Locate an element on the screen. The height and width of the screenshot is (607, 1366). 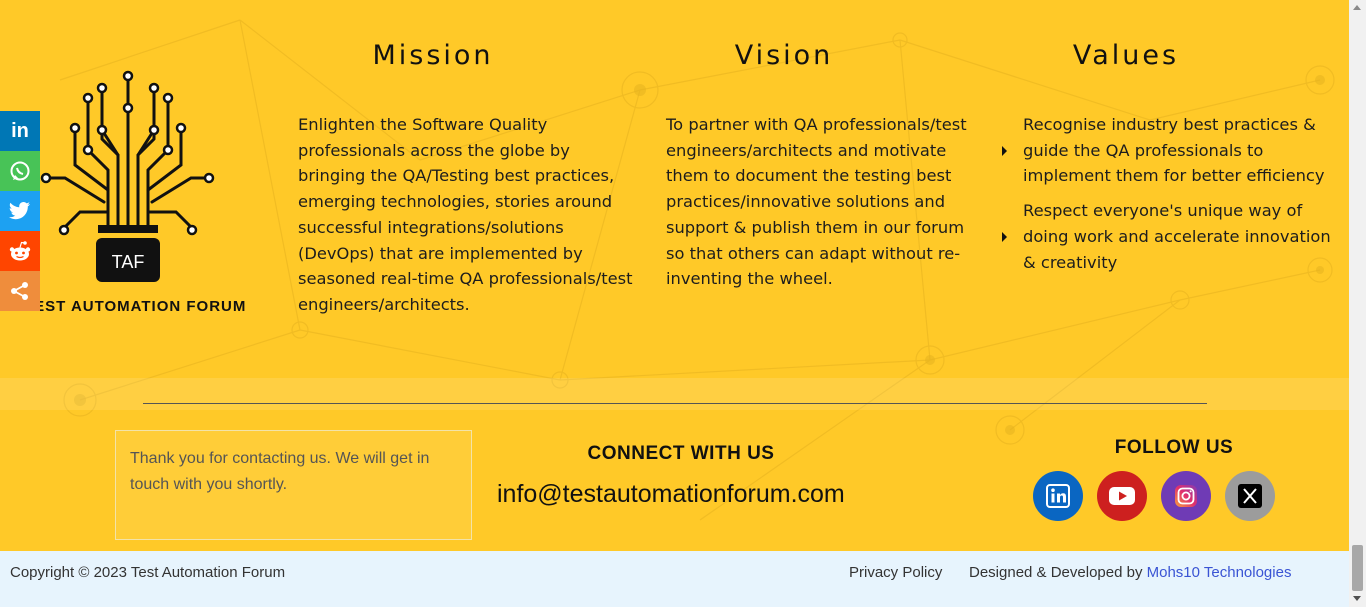
more-share-button is located at coordinates (20, 291).